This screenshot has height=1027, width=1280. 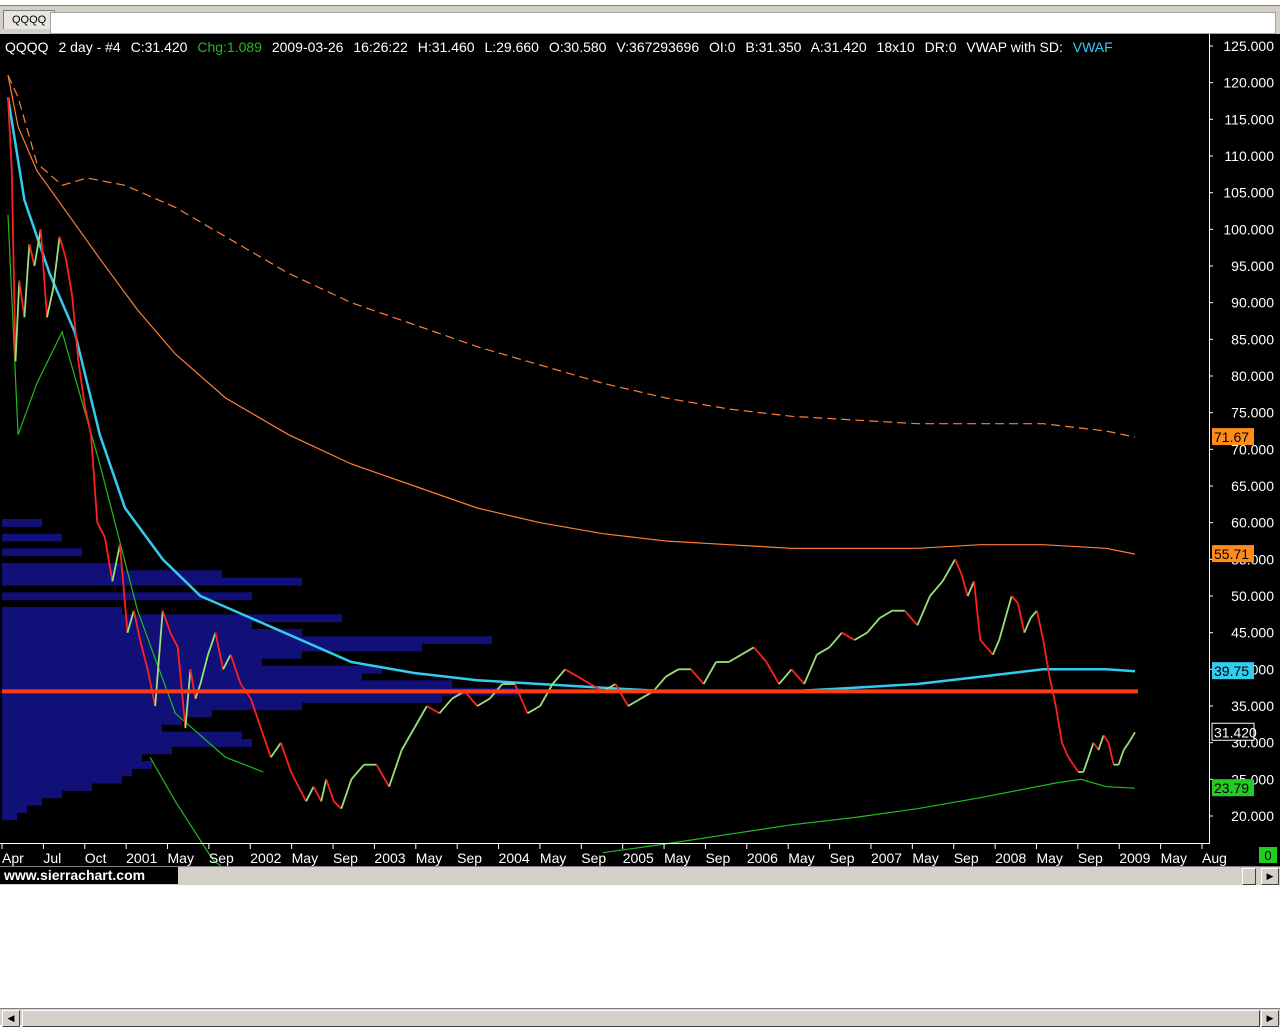 I want to click on scroll-thumb, so click(x=1249, y=876).